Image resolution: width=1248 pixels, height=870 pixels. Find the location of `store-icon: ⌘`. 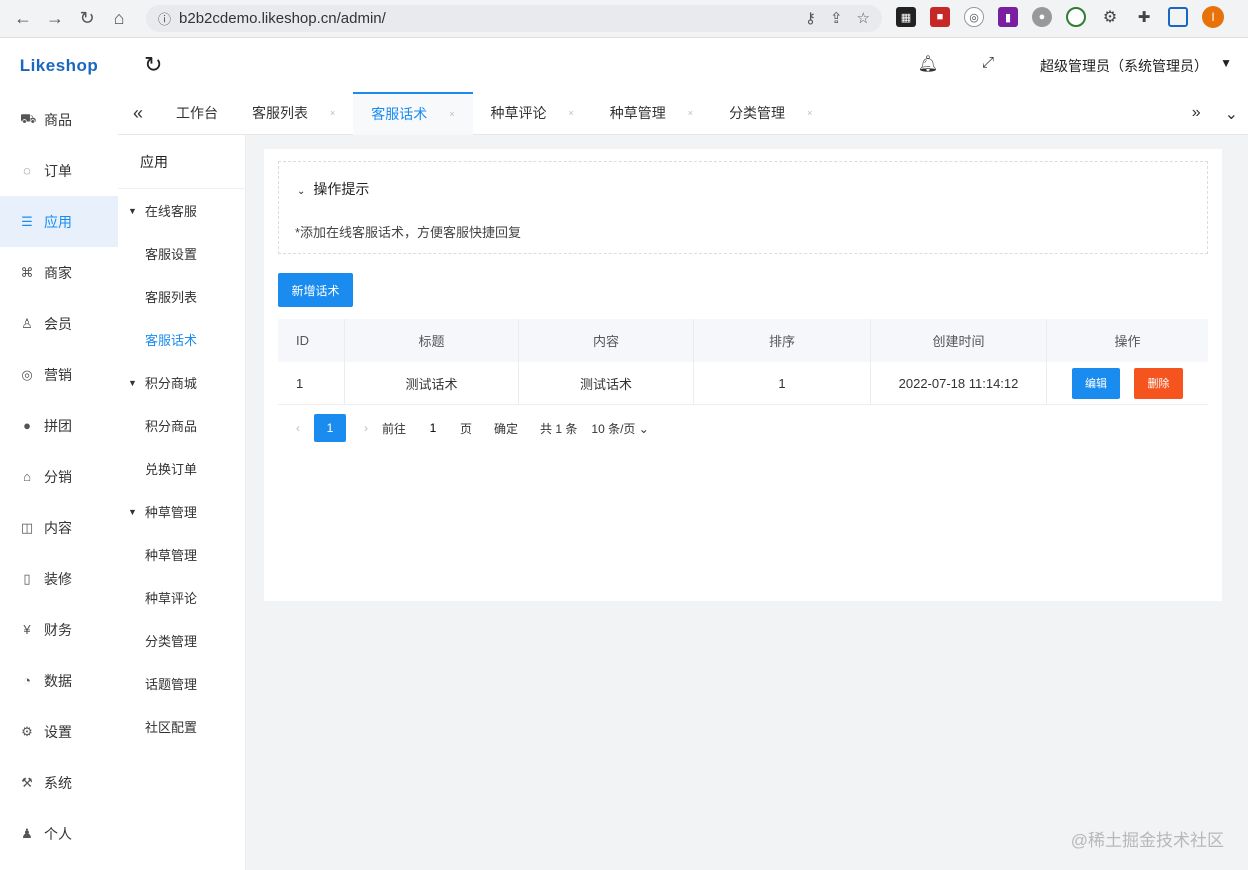

store-icon: ⌘ is located at coordinates (27, 272).